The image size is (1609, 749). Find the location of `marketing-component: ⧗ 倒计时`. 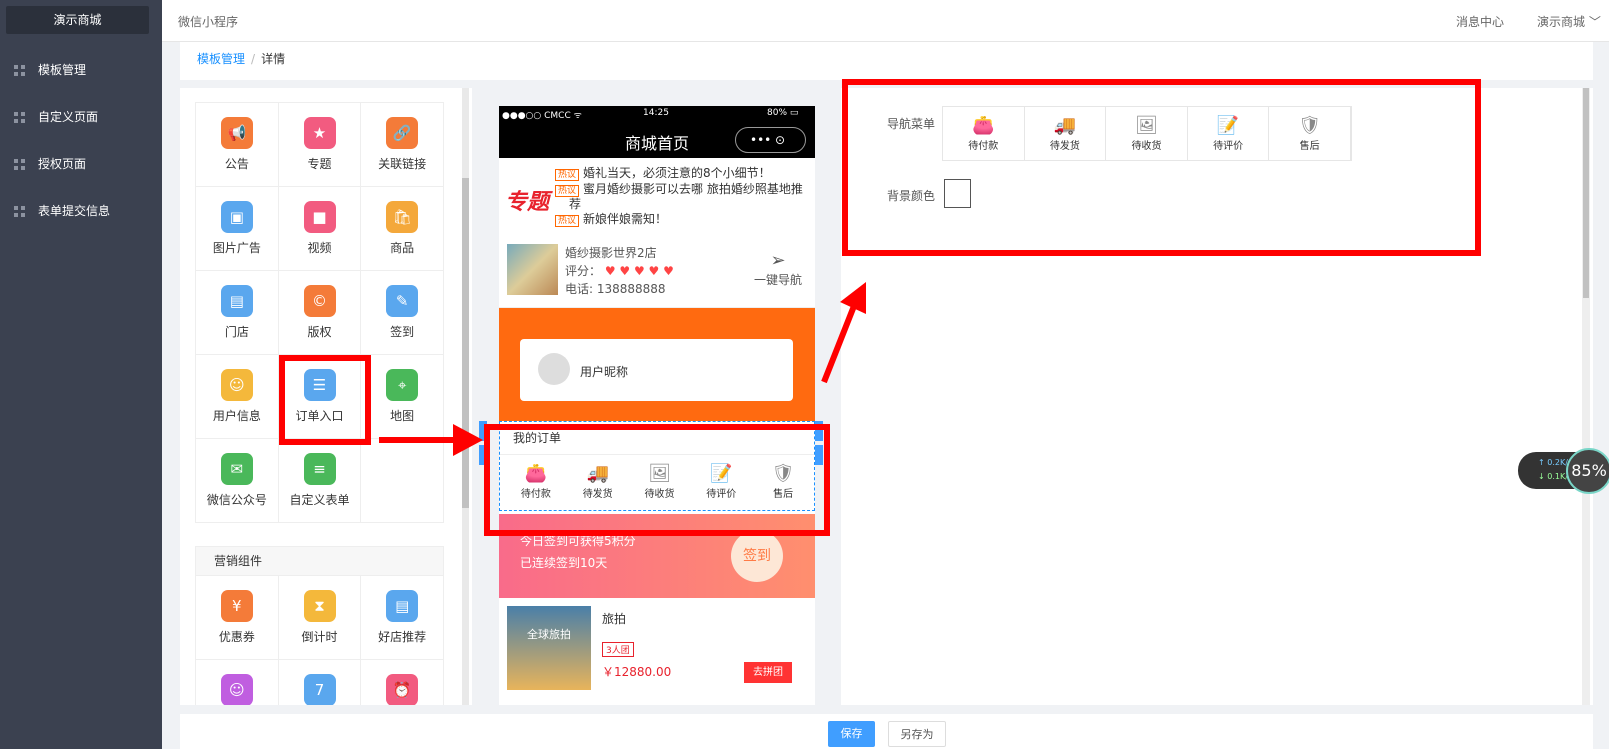

marketing-component: ⧗ 倒计时 is located at coordinates (320, 618).